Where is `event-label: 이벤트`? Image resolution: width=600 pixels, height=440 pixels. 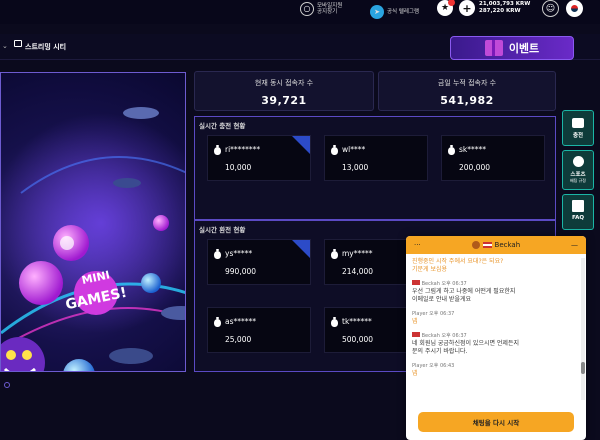 event-label: 이벤트 is located at coordinates (524, 48).